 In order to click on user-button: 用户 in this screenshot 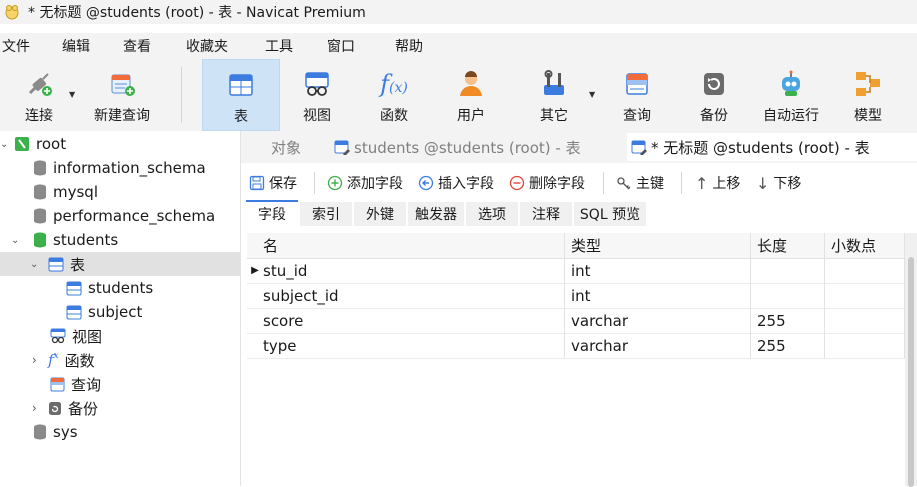, I will do `click(471, 94)`.